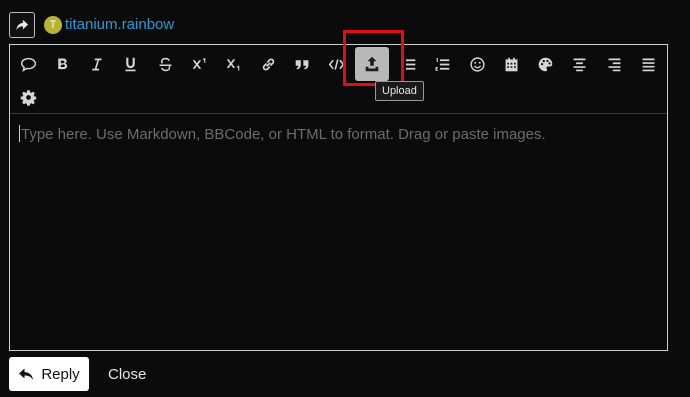  I want to click on calendar-icon, so click(511, 64).